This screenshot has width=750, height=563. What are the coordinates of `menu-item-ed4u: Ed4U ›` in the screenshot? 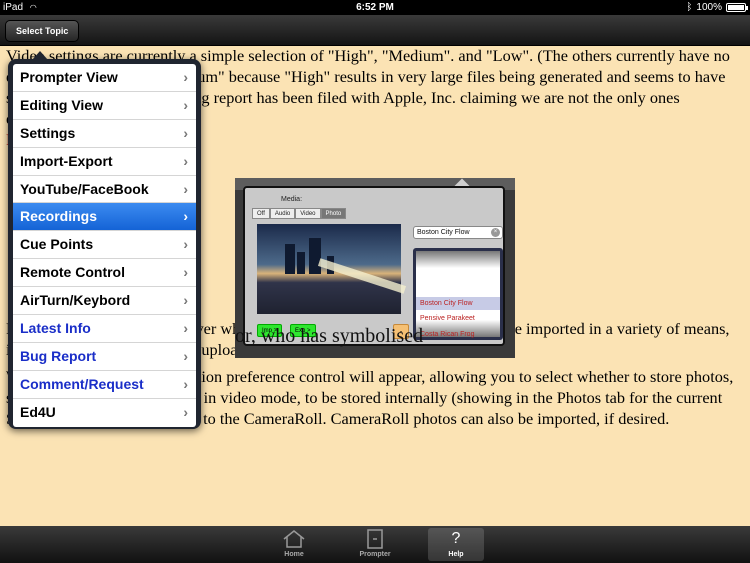 It's located at (104, 413).